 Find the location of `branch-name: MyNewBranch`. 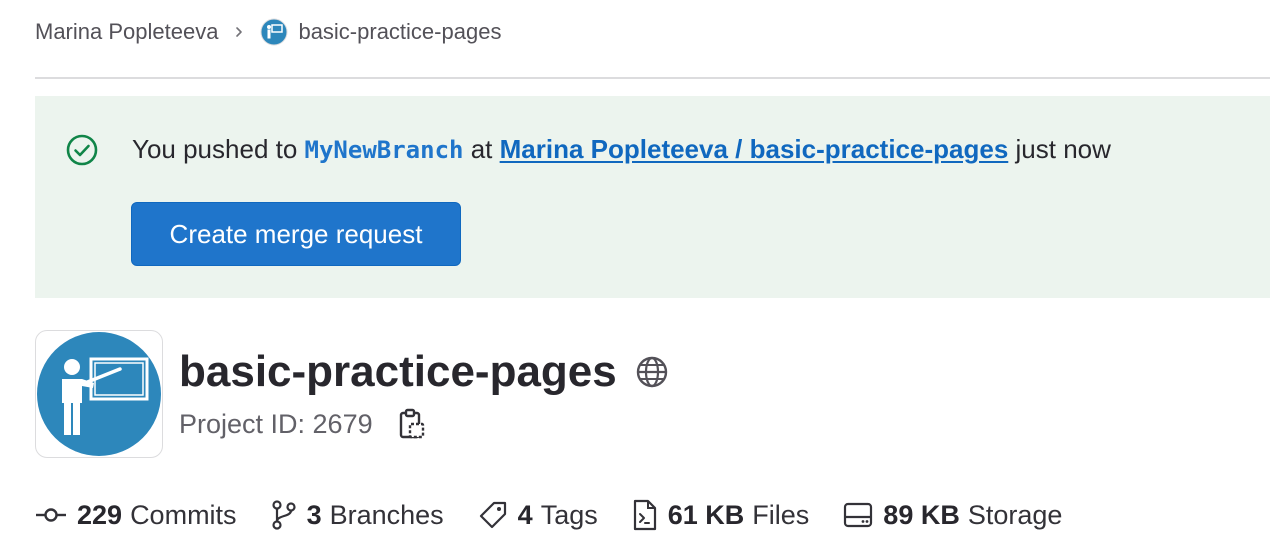

branch-name: MyNewBranch is located at coordinates (384, 150).